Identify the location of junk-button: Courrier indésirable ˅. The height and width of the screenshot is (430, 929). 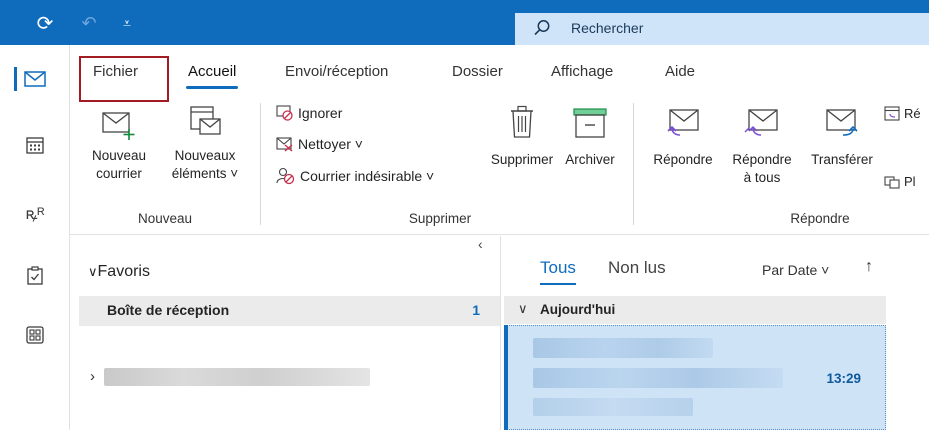
(355, 176).